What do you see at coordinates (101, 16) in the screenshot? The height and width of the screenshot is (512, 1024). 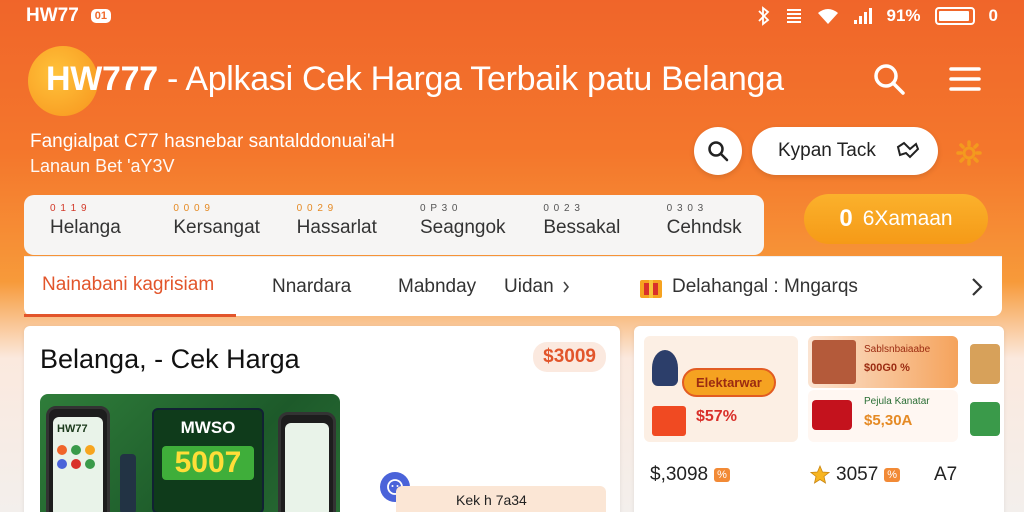 I see `status-badge: 01` at bounding box center [101, 16].